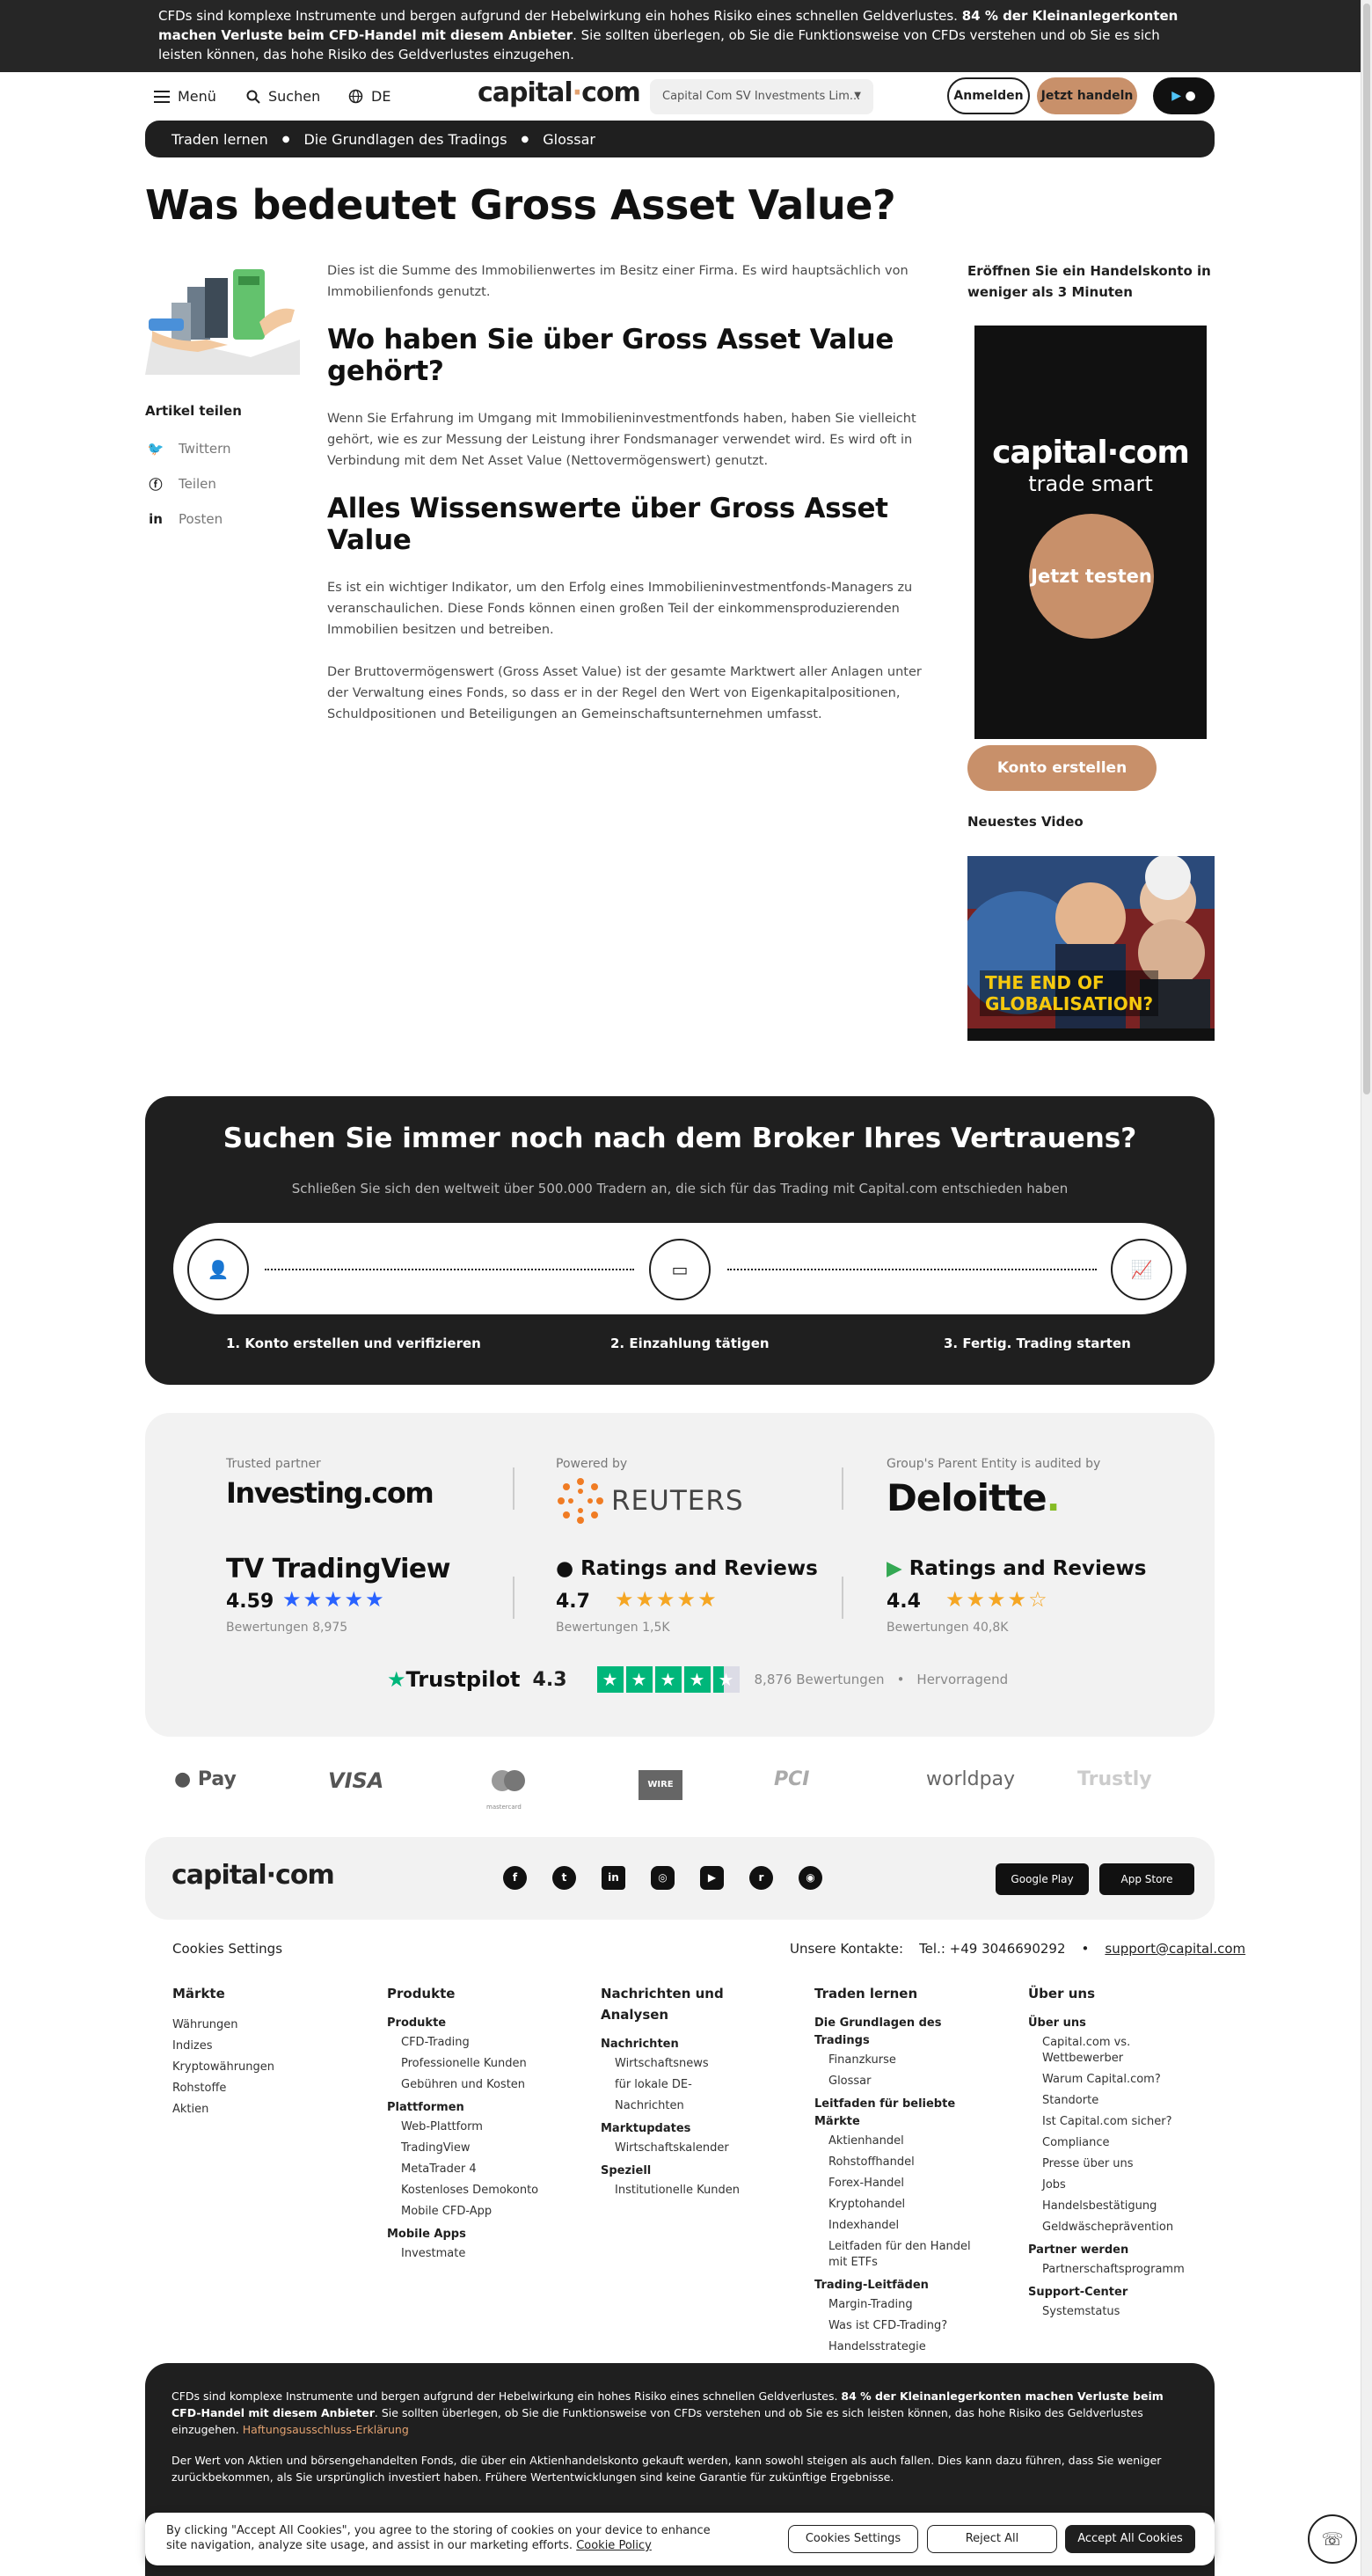 The height and width of the screenshot is (2576, 1372). What do you see at coordinates (504, 1807) in the screenshot?
I see `mastercard-text: mastercard` at bounding box center [504, 1807].